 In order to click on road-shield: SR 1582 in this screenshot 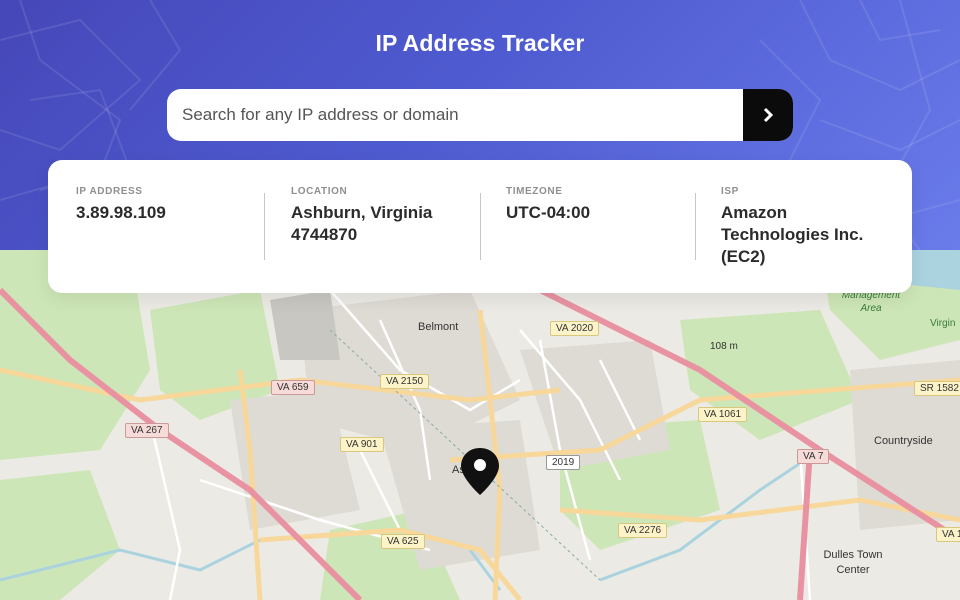, I will do `click(937, 388)`.